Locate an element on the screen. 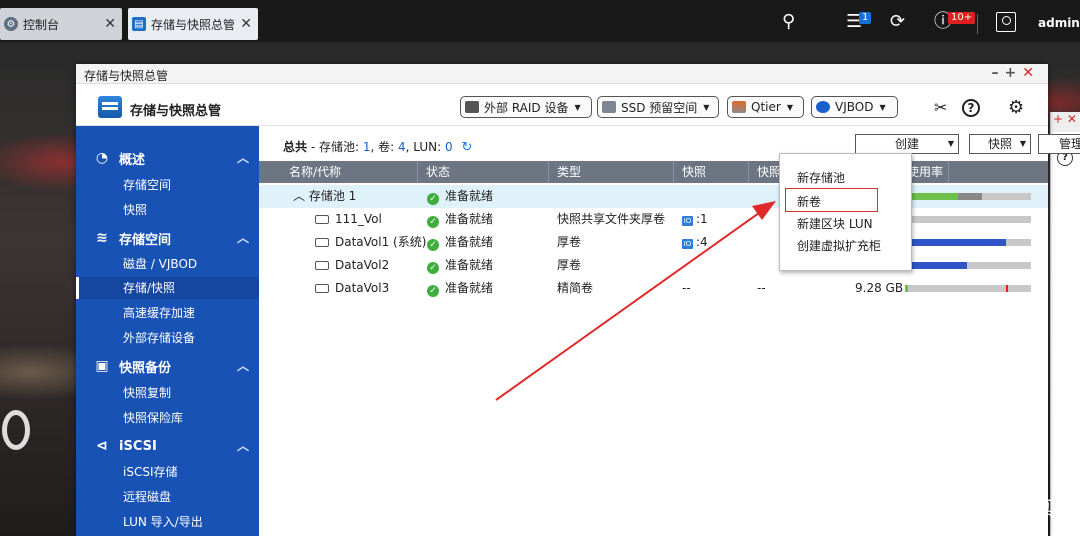 Image resolution: width=1080 pixels, height=536 pixels. help-icon: ? is located at coordinates (971, 108).